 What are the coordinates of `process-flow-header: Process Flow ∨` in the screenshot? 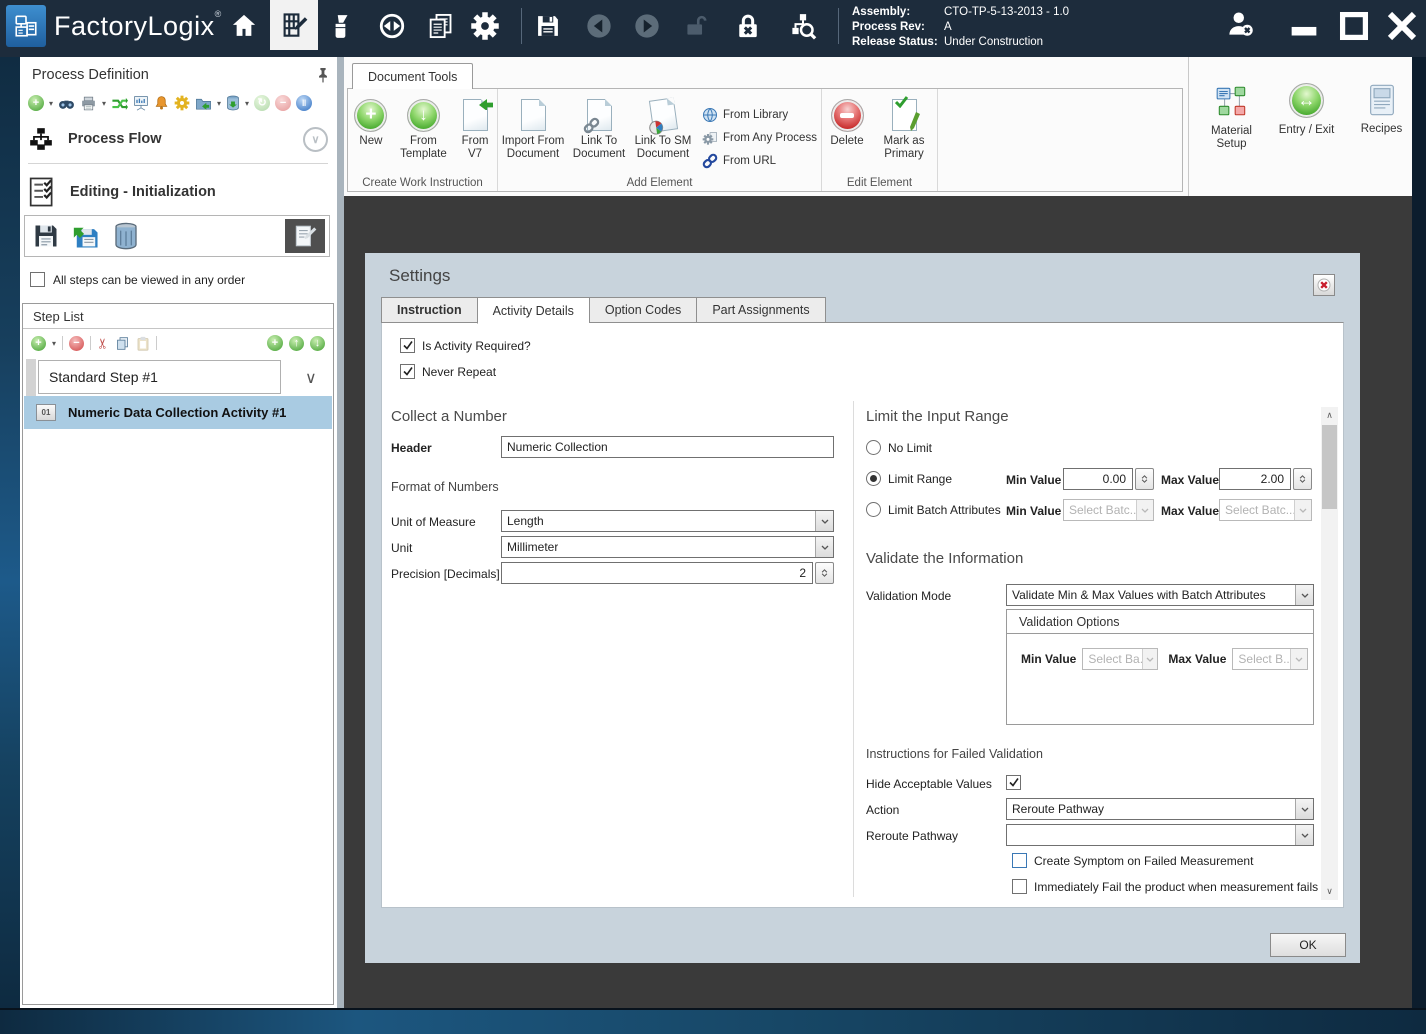 It's located at (178, 139).